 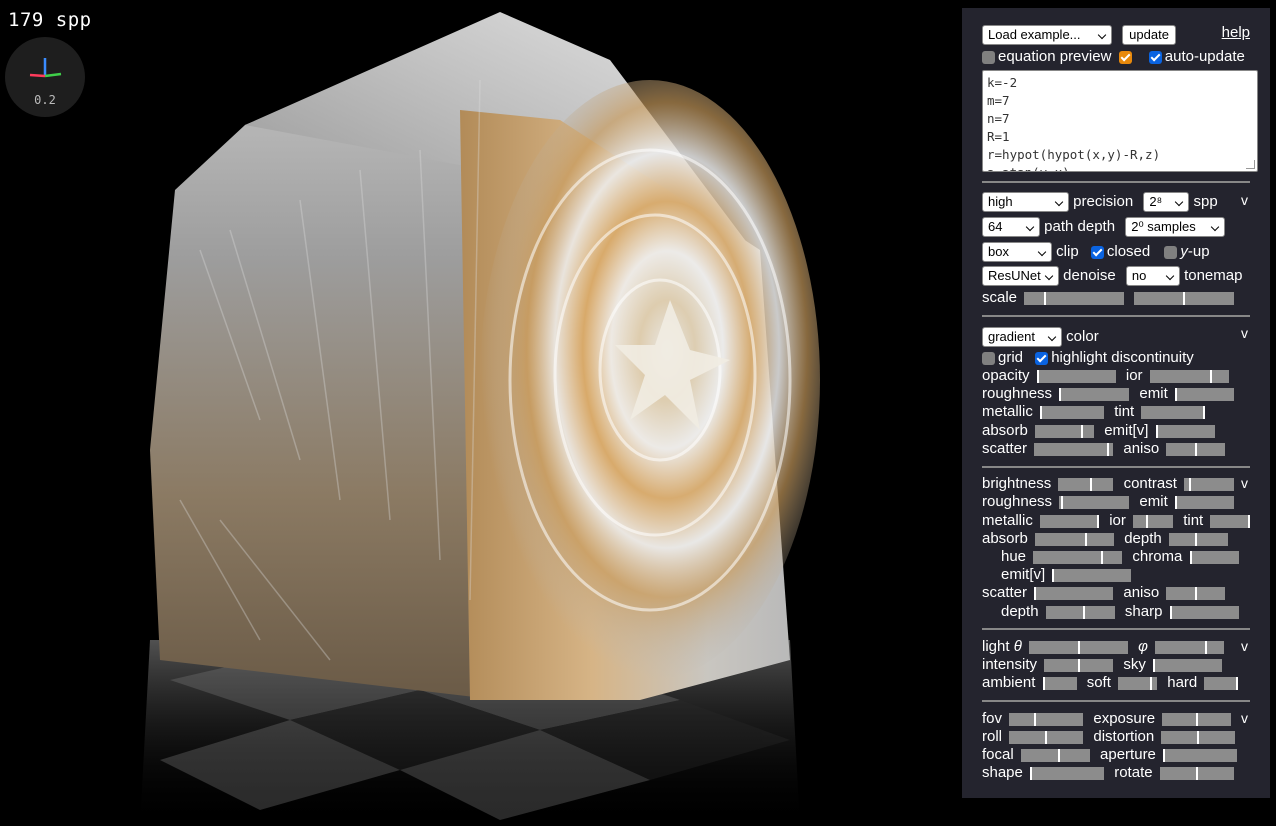 I want to click on clip-select: box, so click(x=1017, y=252).